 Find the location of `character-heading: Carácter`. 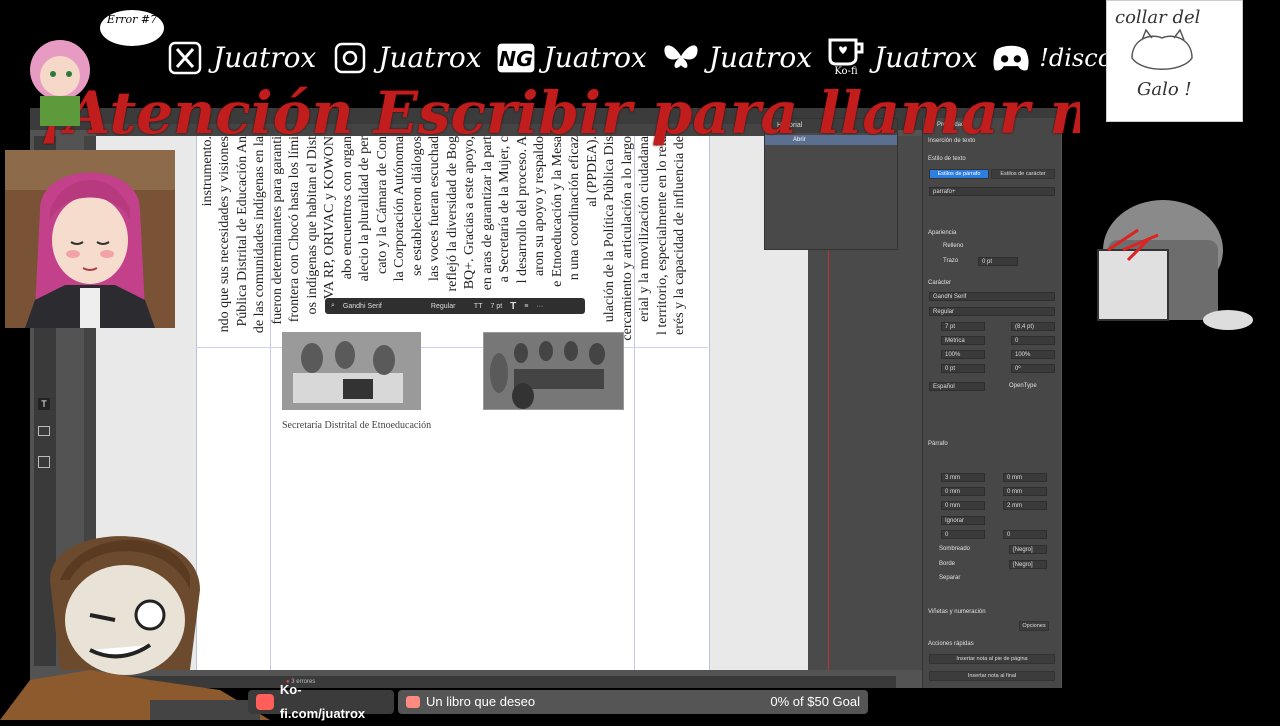

character-heading: Carácter is located at coordinates (940, 283).